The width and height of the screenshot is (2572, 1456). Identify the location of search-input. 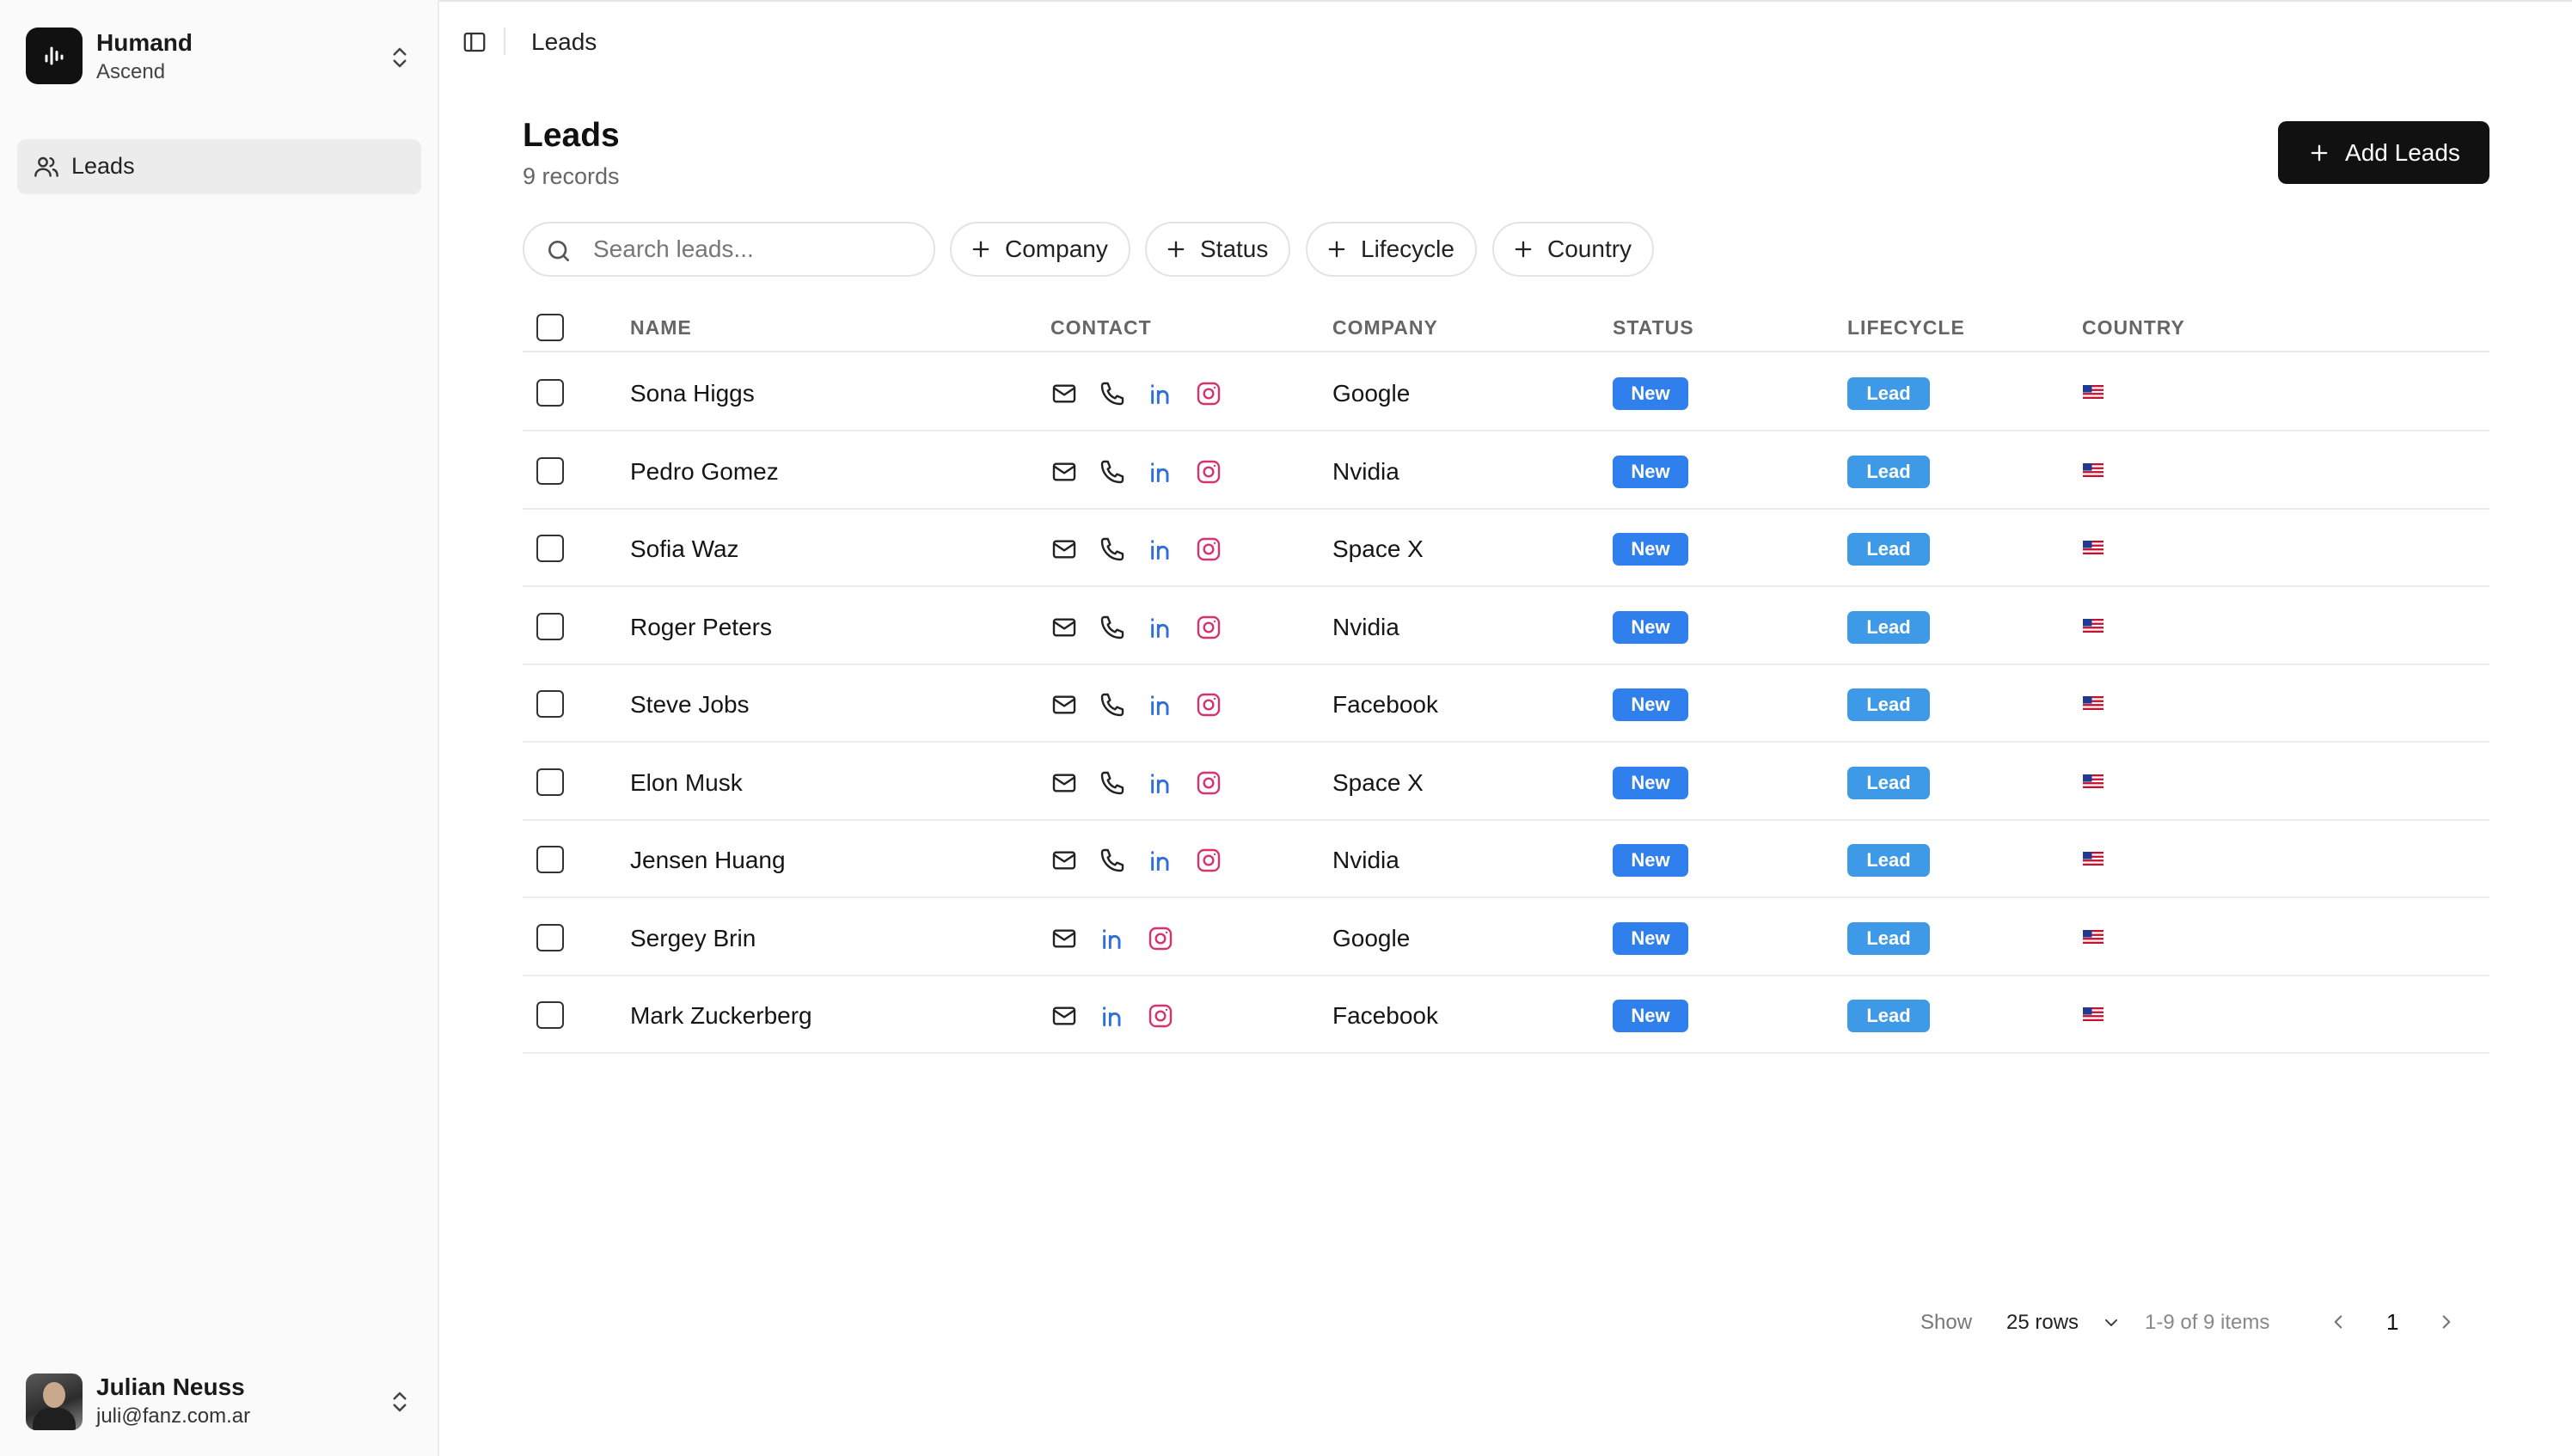
(756, 249).